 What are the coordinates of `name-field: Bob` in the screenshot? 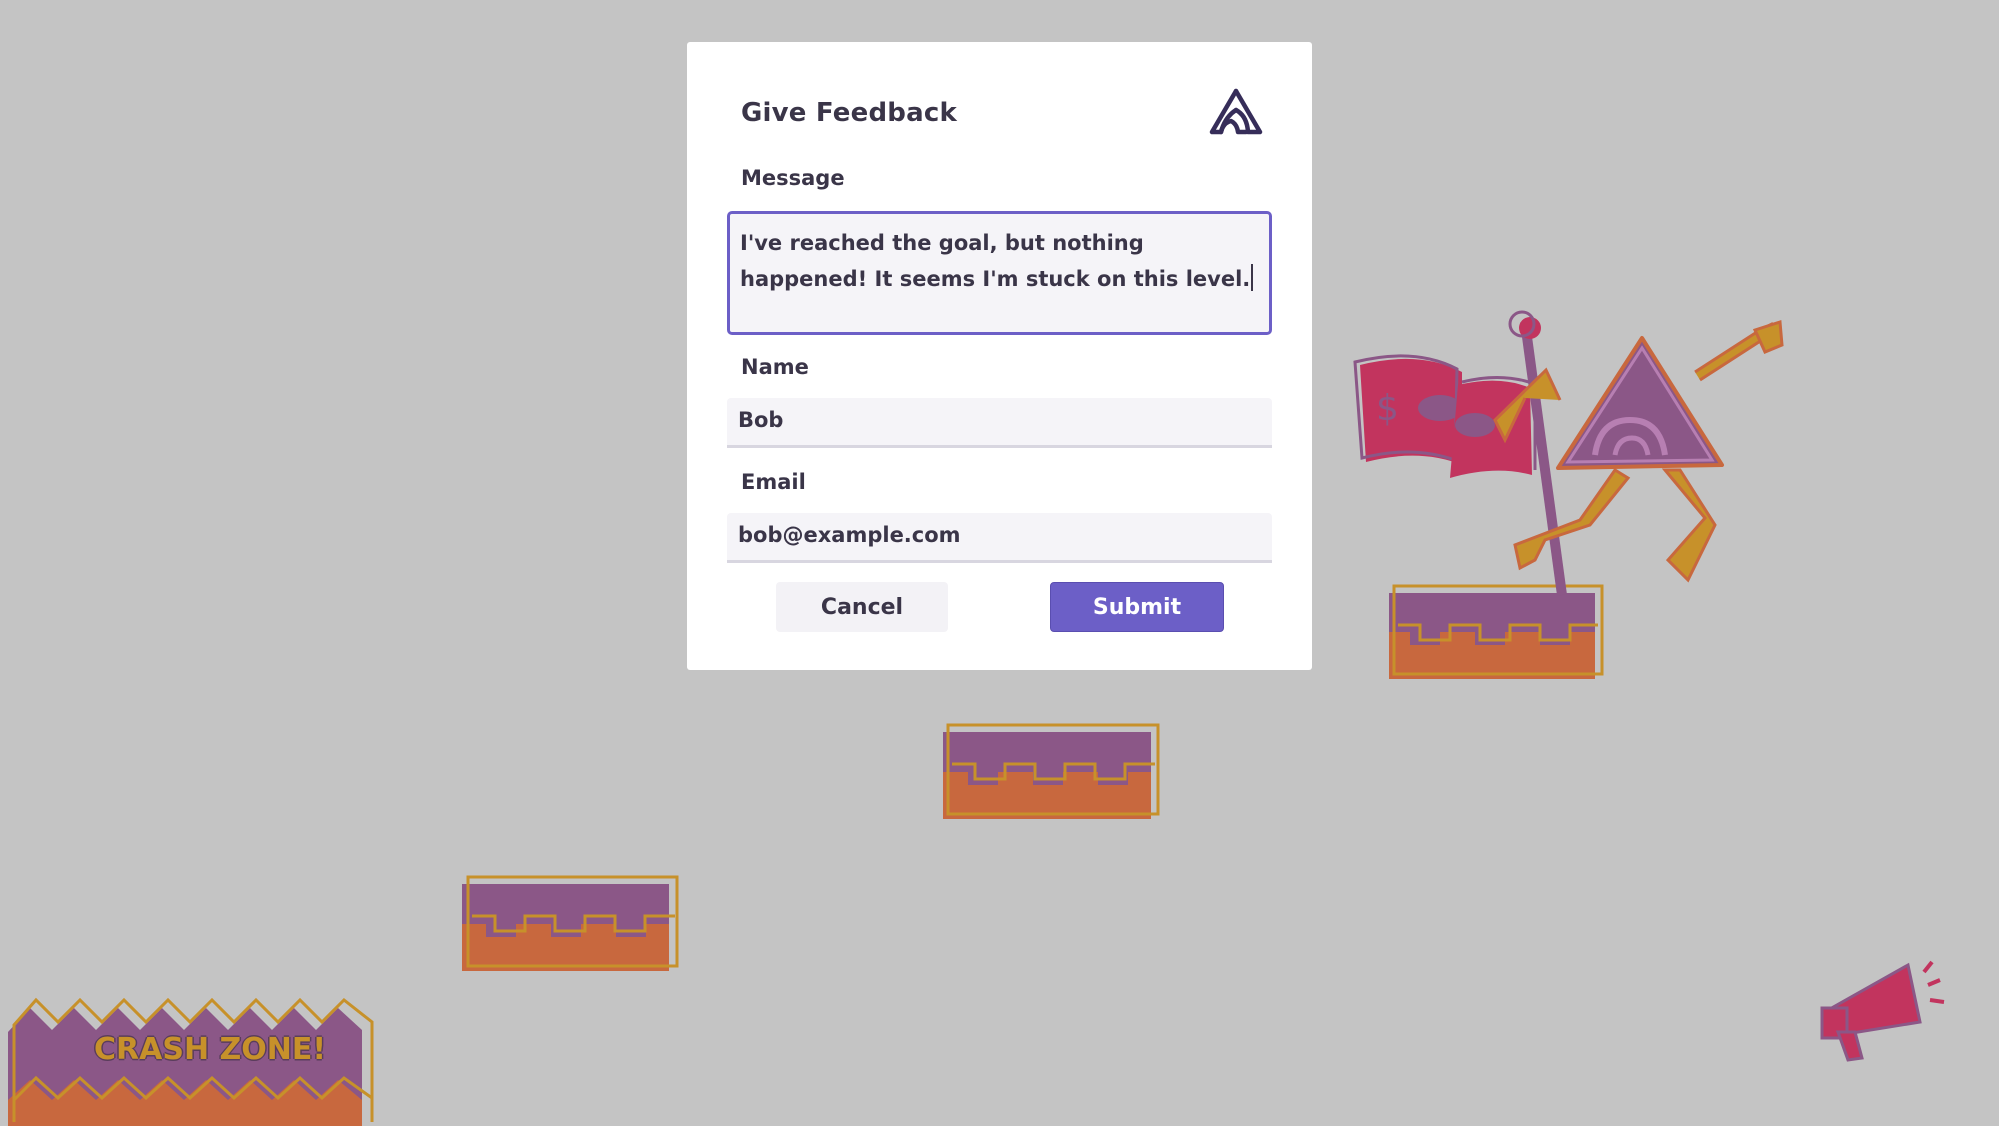 It's located at (999, 423).